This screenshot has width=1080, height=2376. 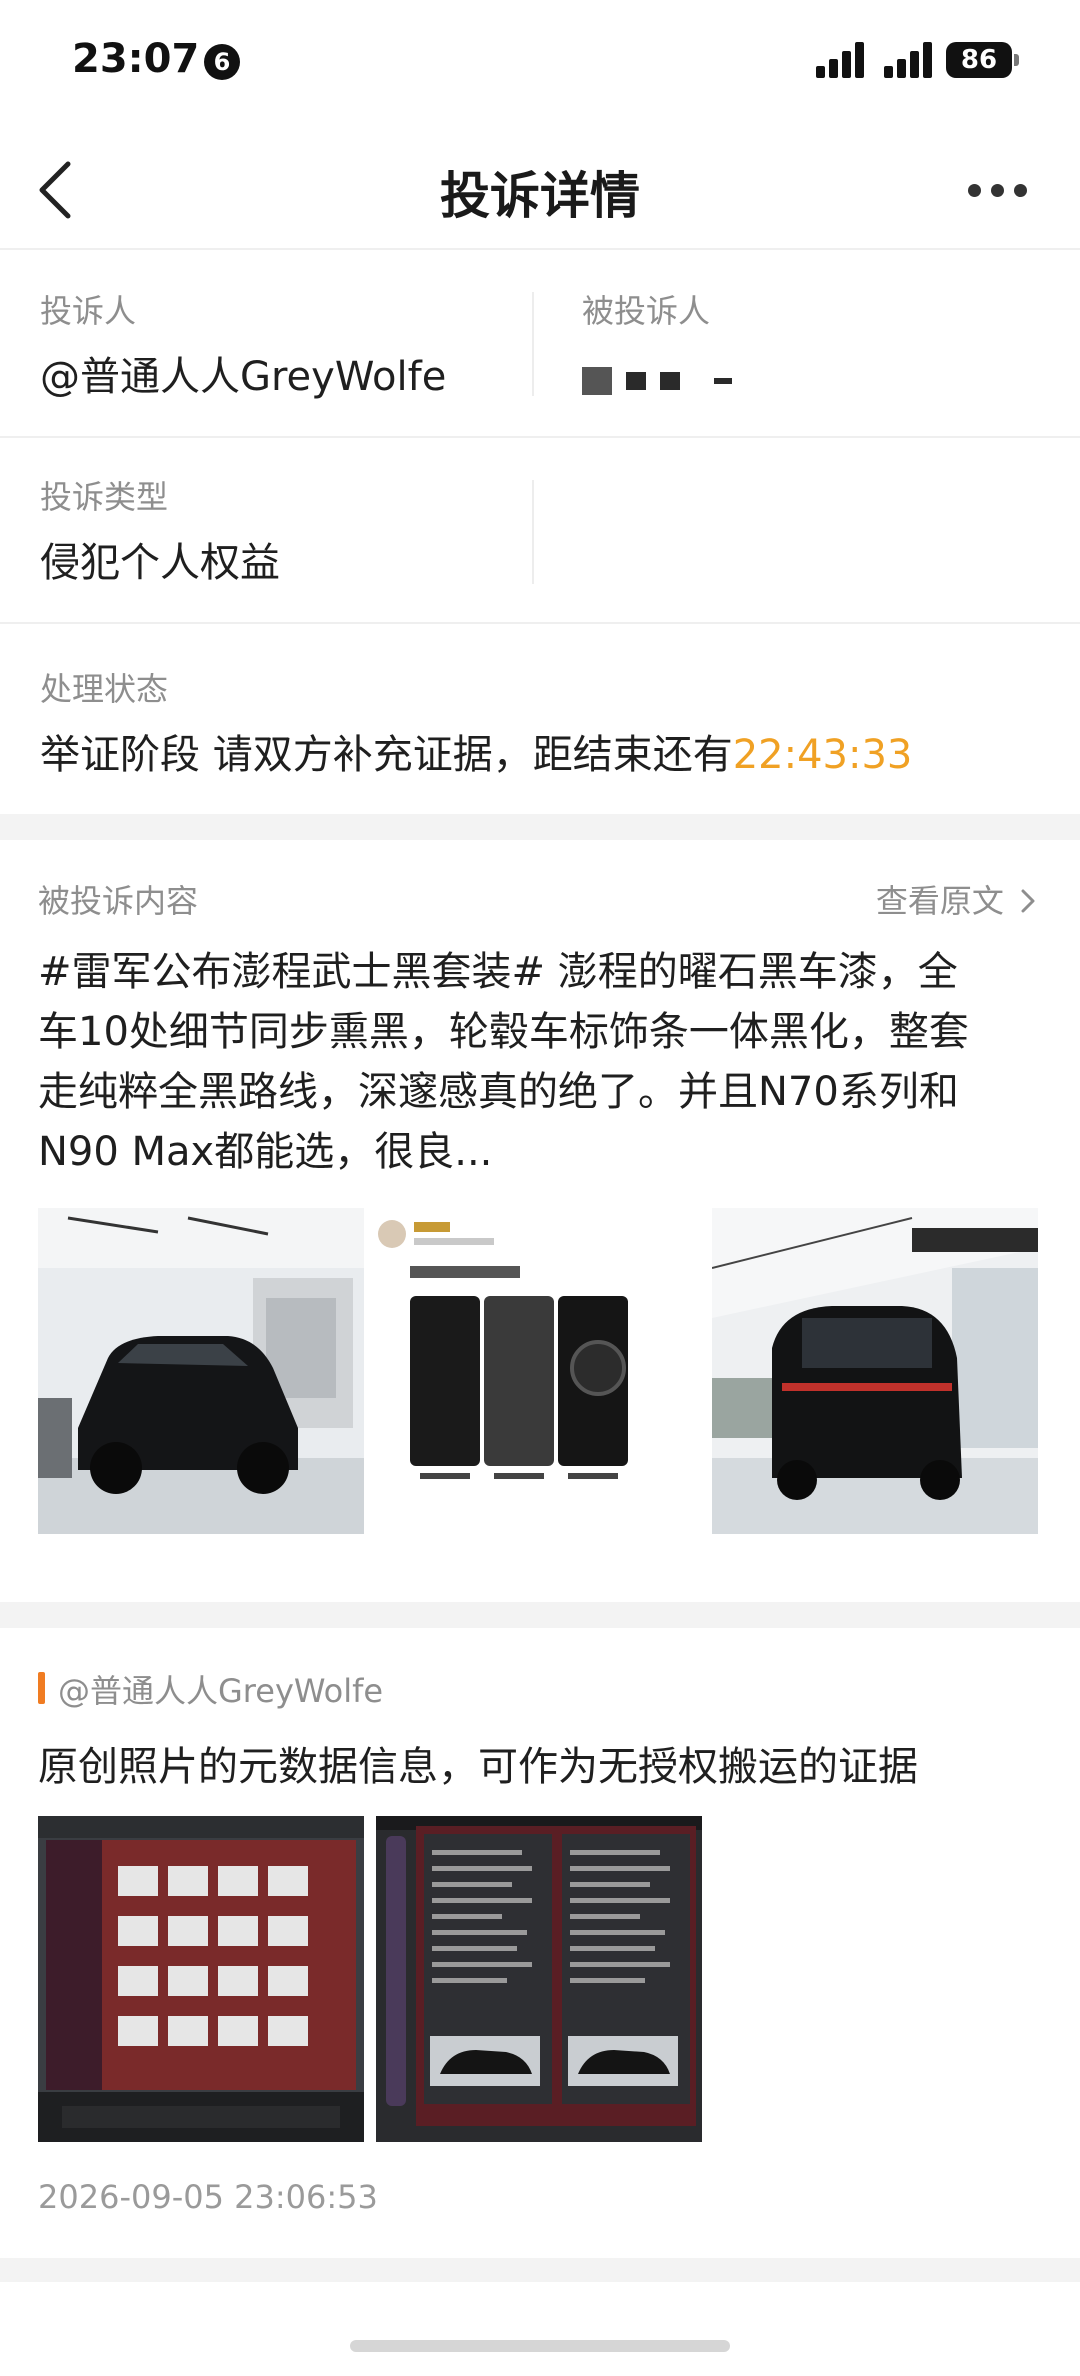 I want to click on page-title: 投诉详情, so click(x=540, y=196).